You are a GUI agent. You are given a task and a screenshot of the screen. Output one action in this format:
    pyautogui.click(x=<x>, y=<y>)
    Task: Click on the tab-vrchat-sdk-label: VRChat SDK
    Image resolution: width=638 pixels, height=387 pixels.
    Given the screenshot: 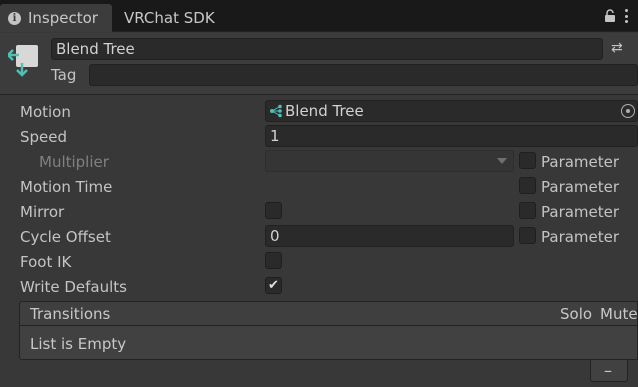 What is the action you would take?
    pyautogui.click(x=169, y=18)
    